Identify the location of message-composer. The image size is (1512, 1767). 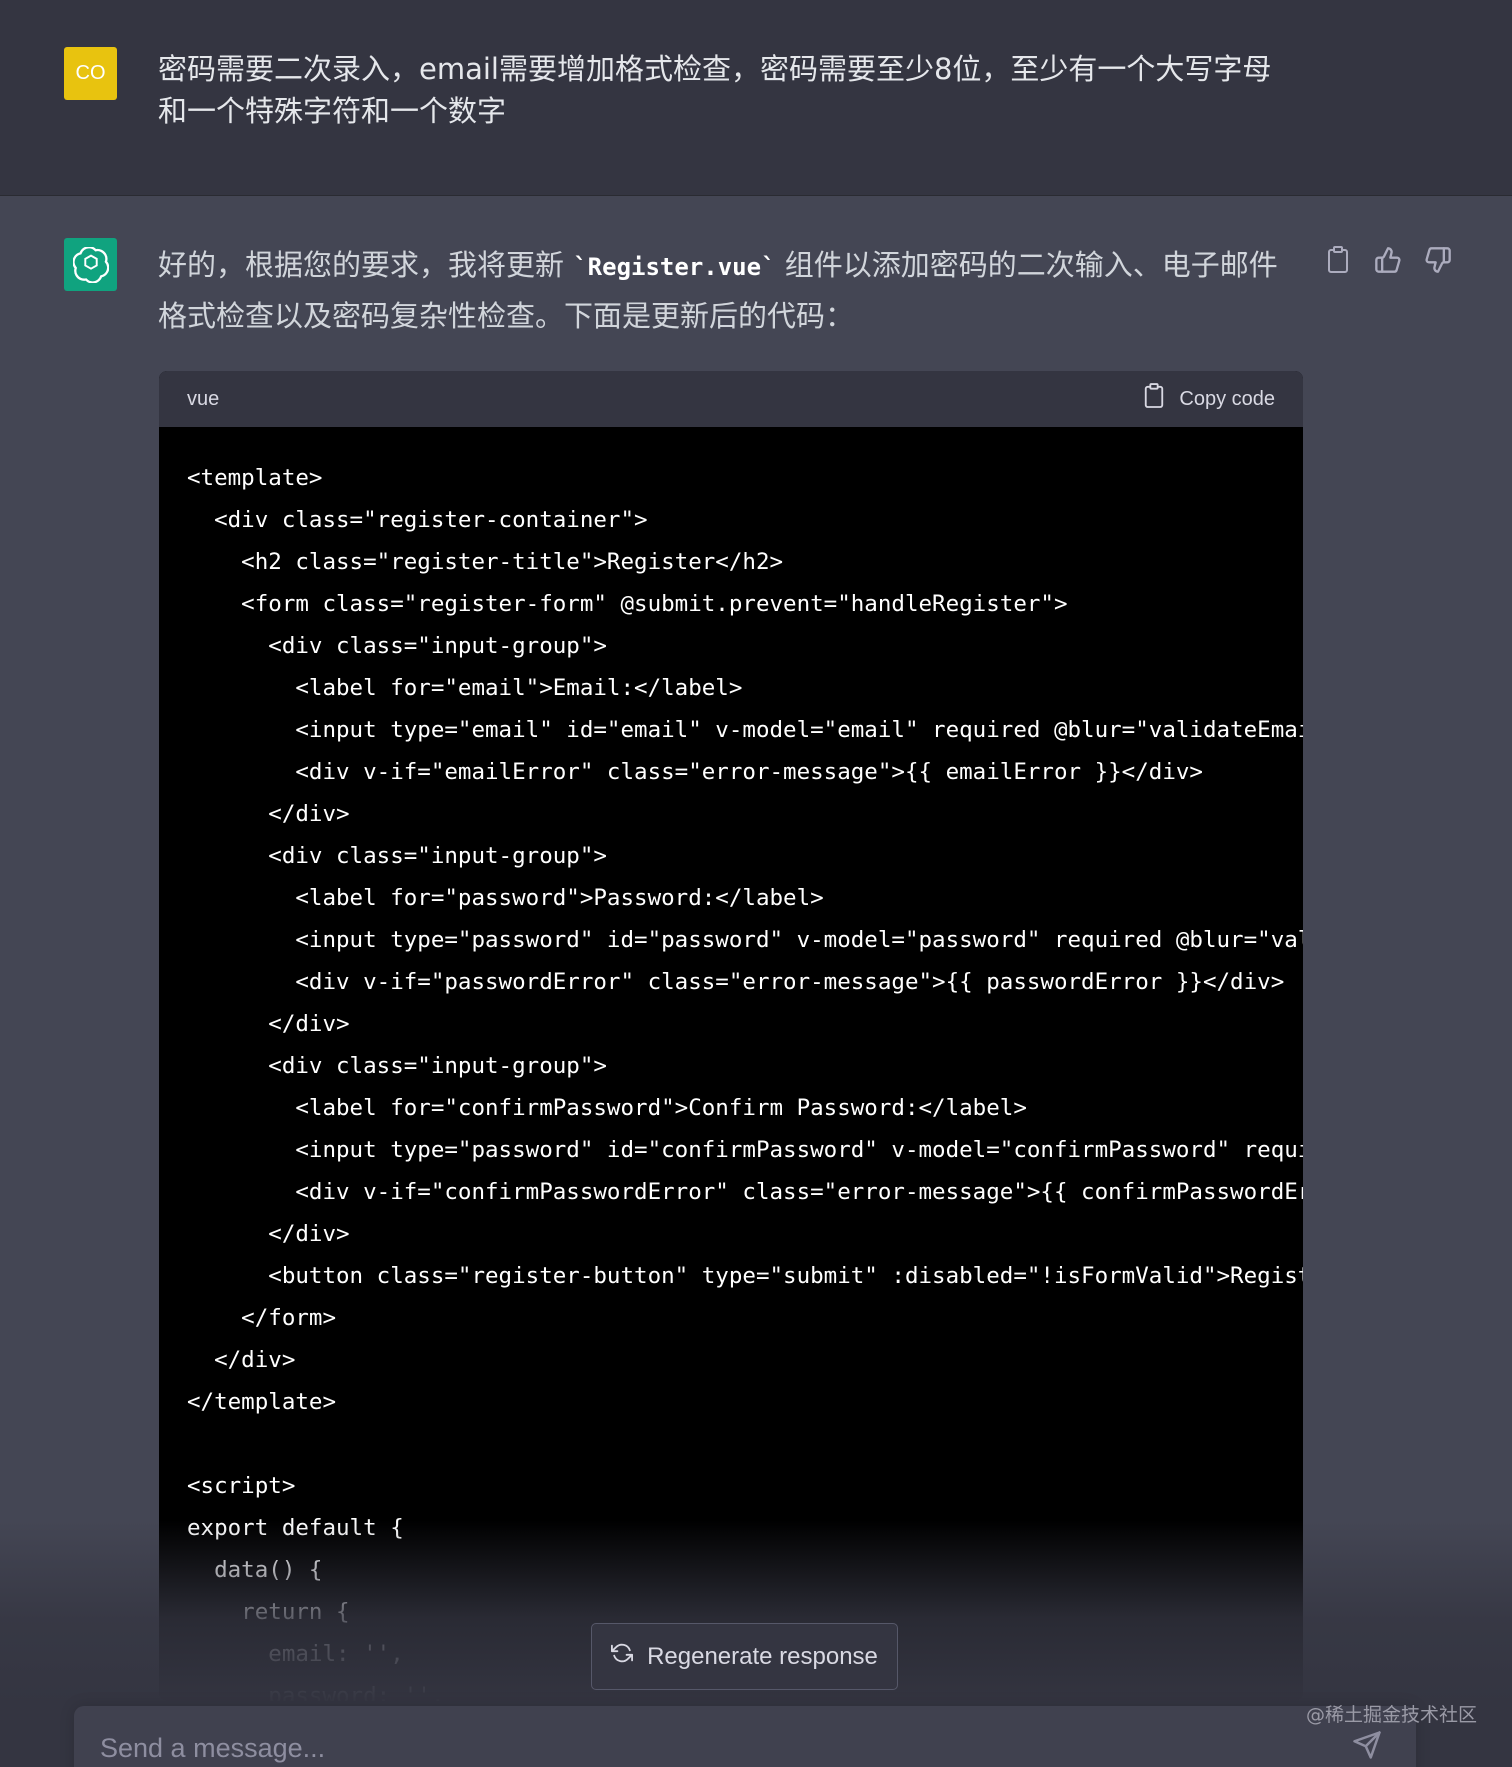
(745, 1736).